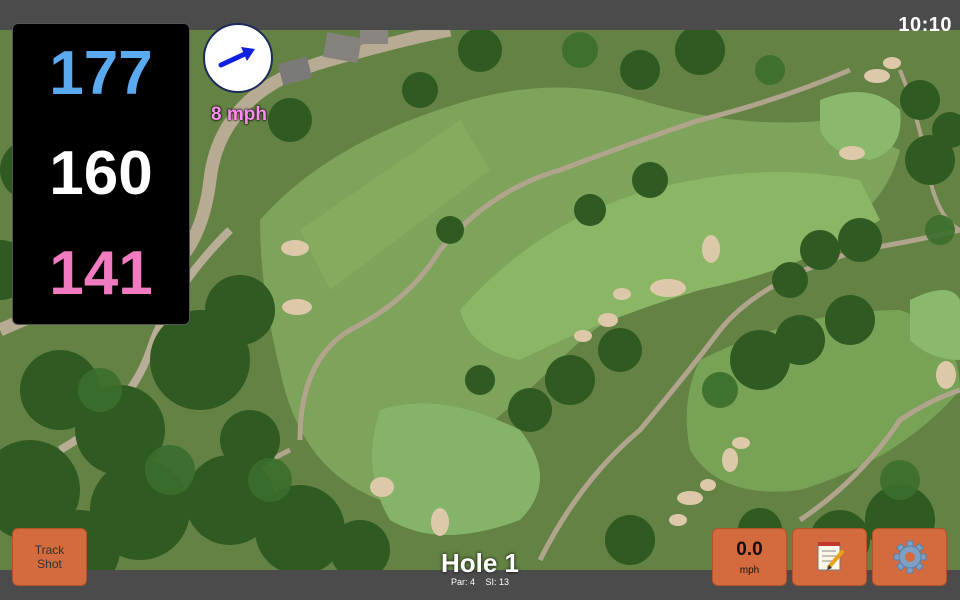 The height and width of the screenshot is (600, 960). I want to click on gear-icon, so click(909, 557).